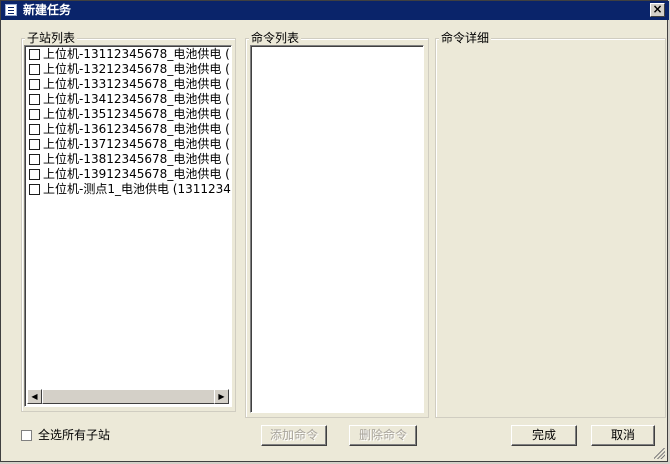 The height and width of the screenshot is (464, 670). I want to click on station-item: 上位机-13112345678_电池供电 (131123, so click(130, 54).